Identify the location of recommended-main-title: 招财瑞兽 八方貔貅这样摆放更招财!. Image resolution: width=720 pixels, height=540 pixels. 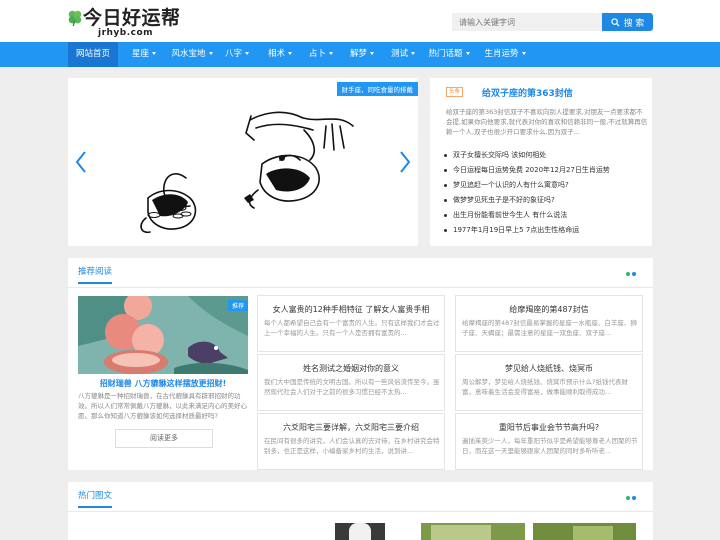
(163, 383).